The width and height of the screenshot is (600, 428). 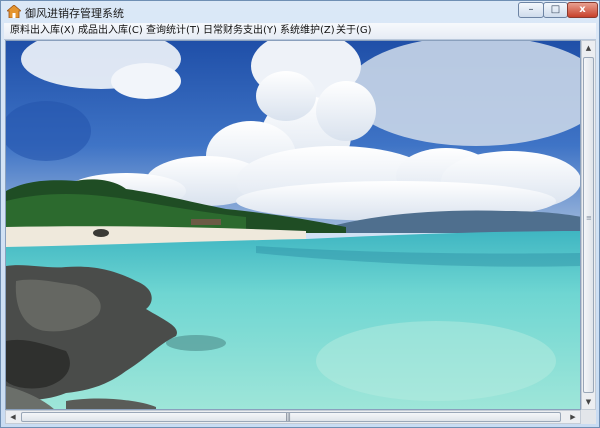 What do you see at coordinates (582, 10) in the screenshot?
I see `close-button: x` at bounding box center [582, 10].